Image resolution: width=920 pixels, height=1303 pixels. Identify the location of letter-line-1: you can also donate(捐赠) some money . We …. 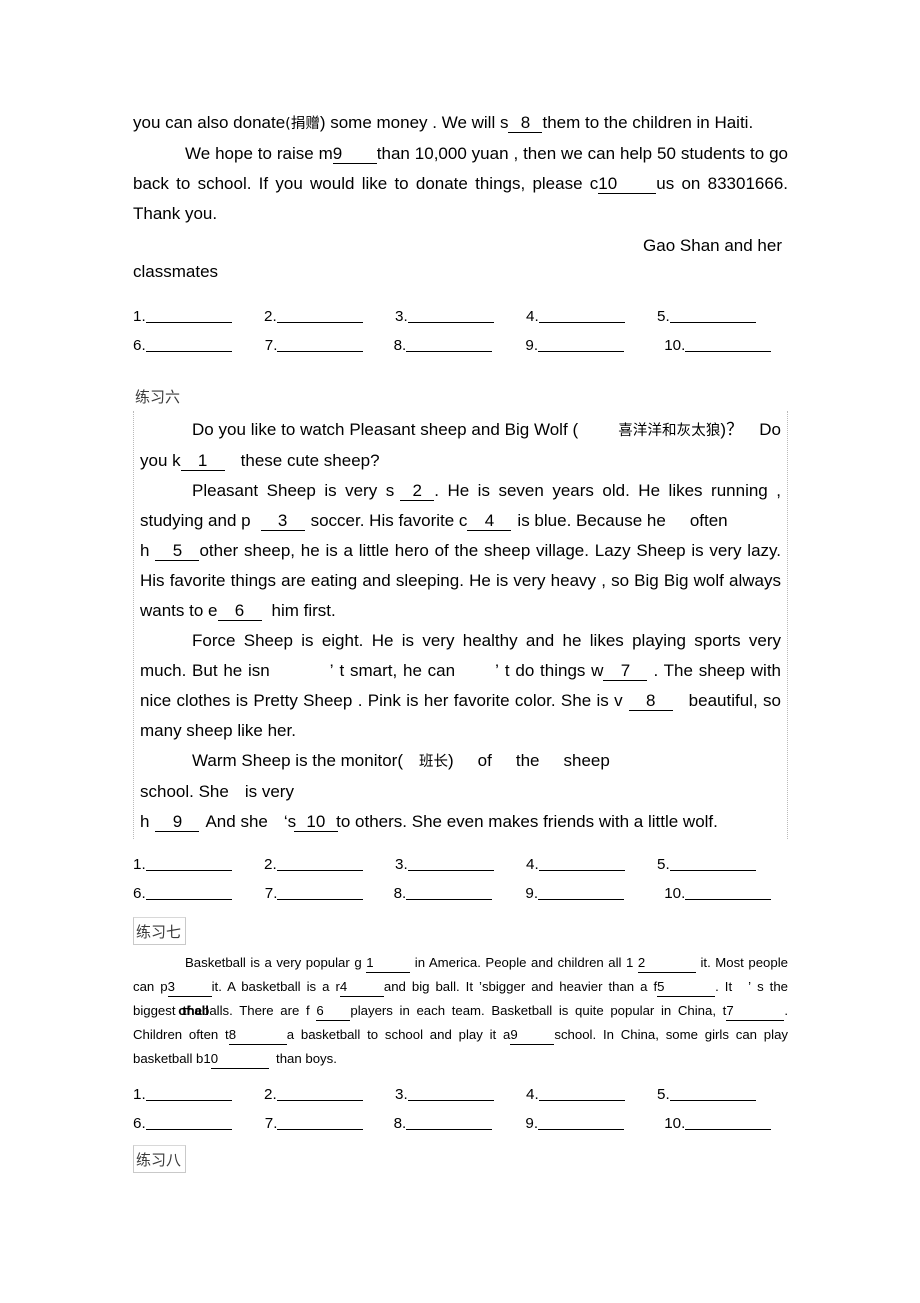
(460, 123).